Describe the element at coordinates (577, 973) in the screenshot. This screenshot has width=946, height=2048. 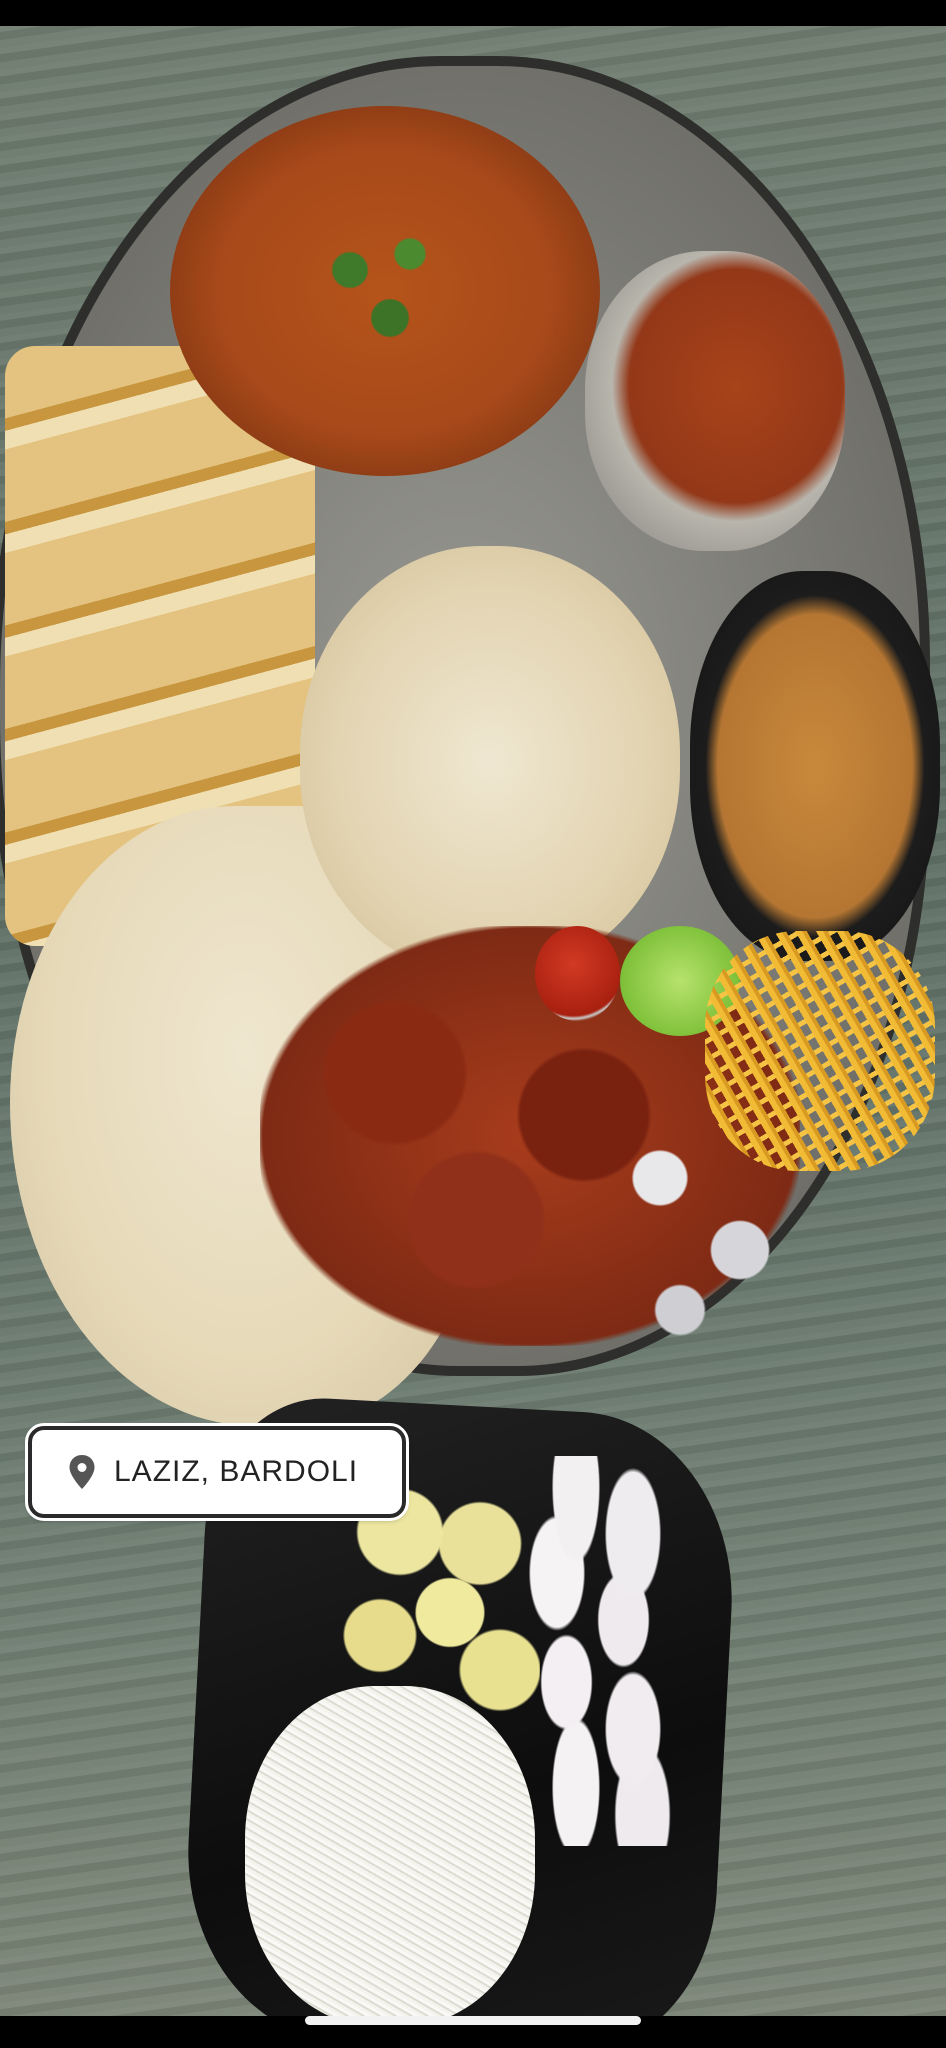
I see `ketchup-cup` at that location.